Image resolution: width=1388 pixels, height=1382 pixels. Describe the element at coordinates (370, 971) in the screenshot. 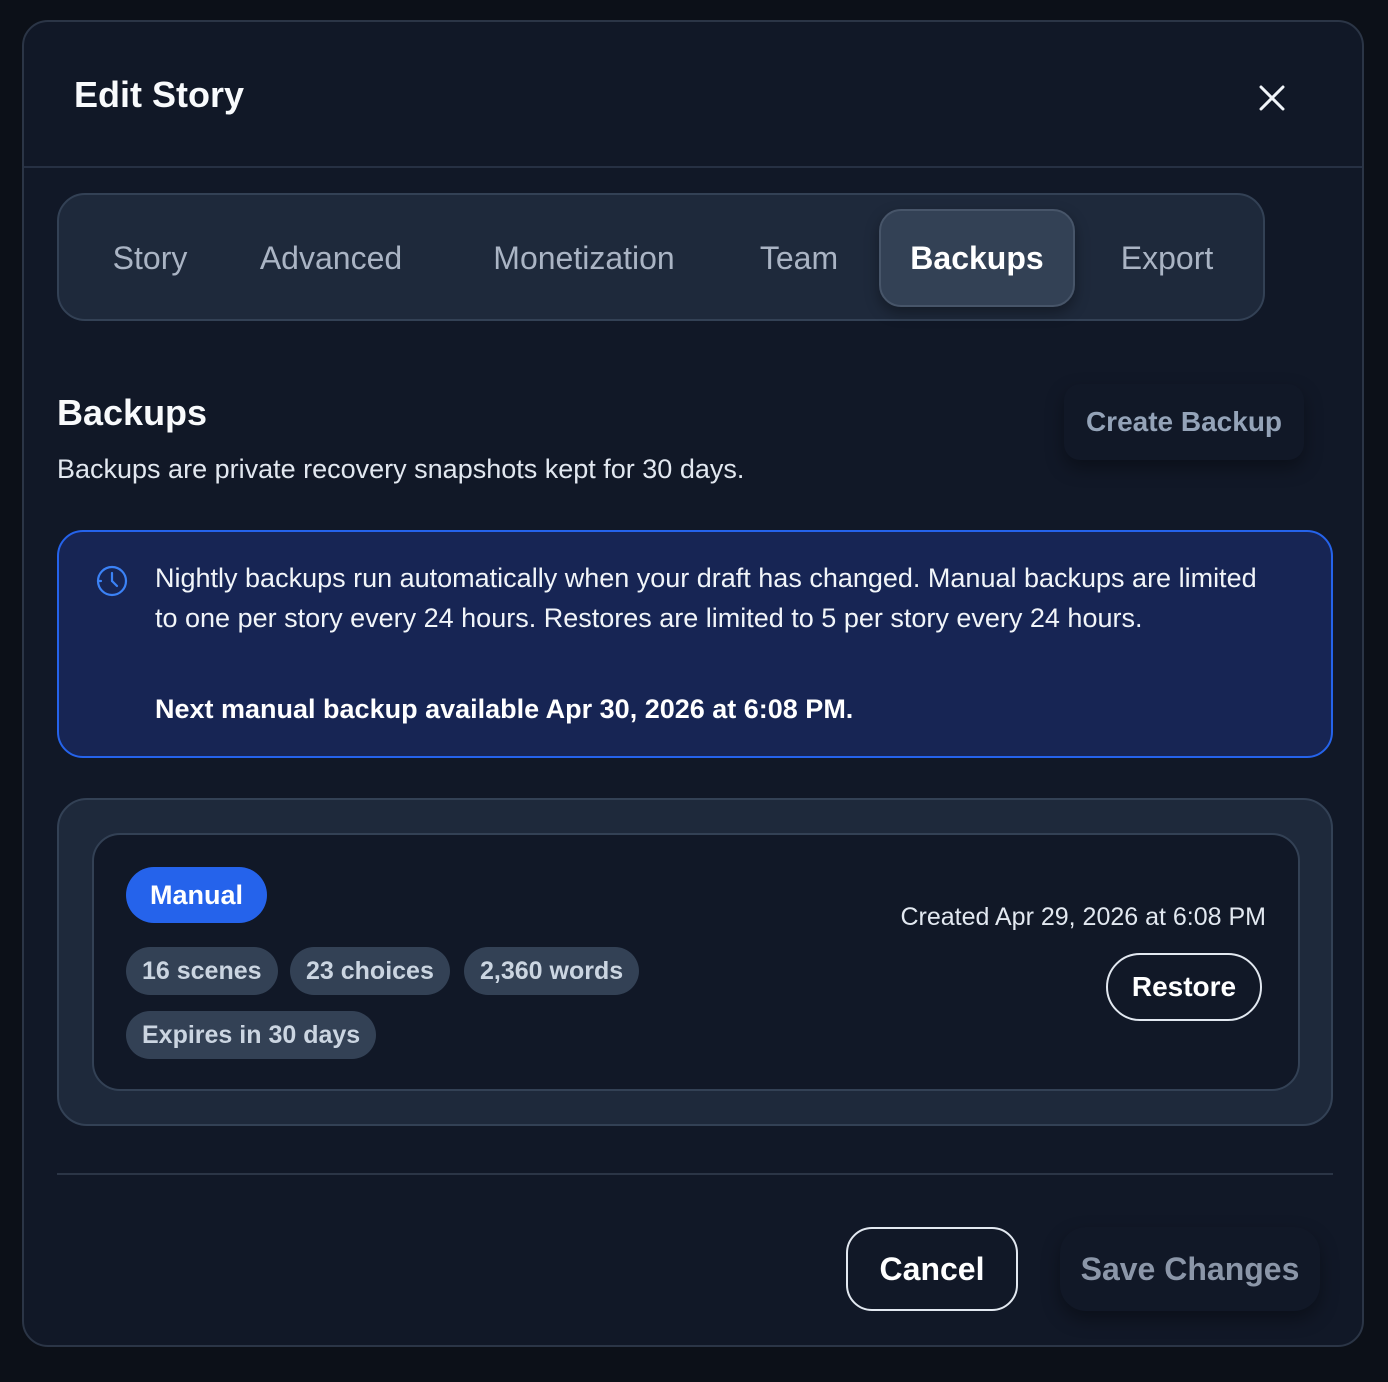

I see `choices-chip: 23 choices` at that location.